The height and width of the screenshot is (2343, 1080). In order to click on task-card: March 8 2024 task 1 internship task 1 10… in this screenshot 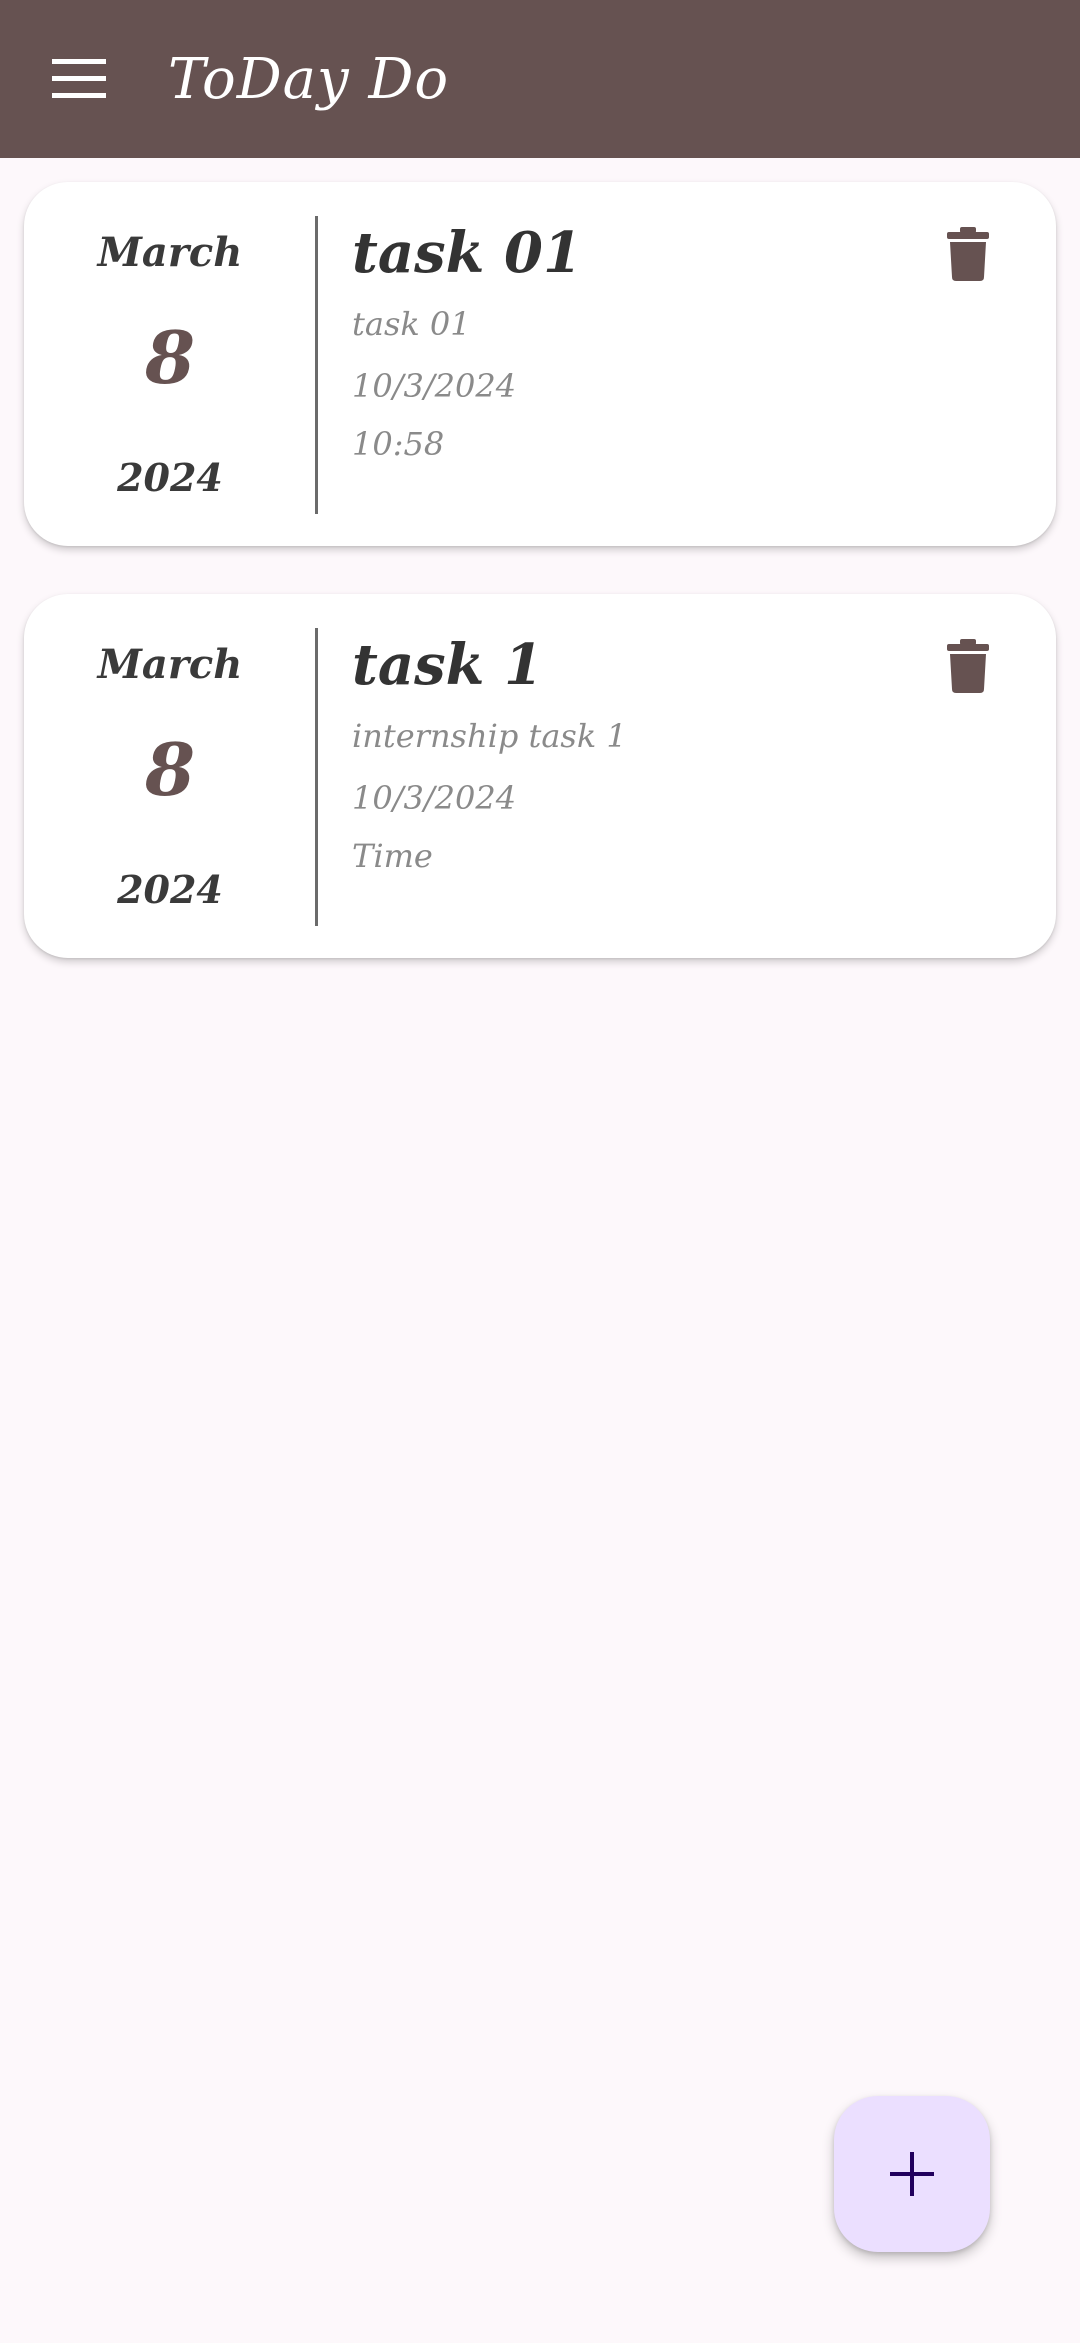, I will do `click(540, 776)`.